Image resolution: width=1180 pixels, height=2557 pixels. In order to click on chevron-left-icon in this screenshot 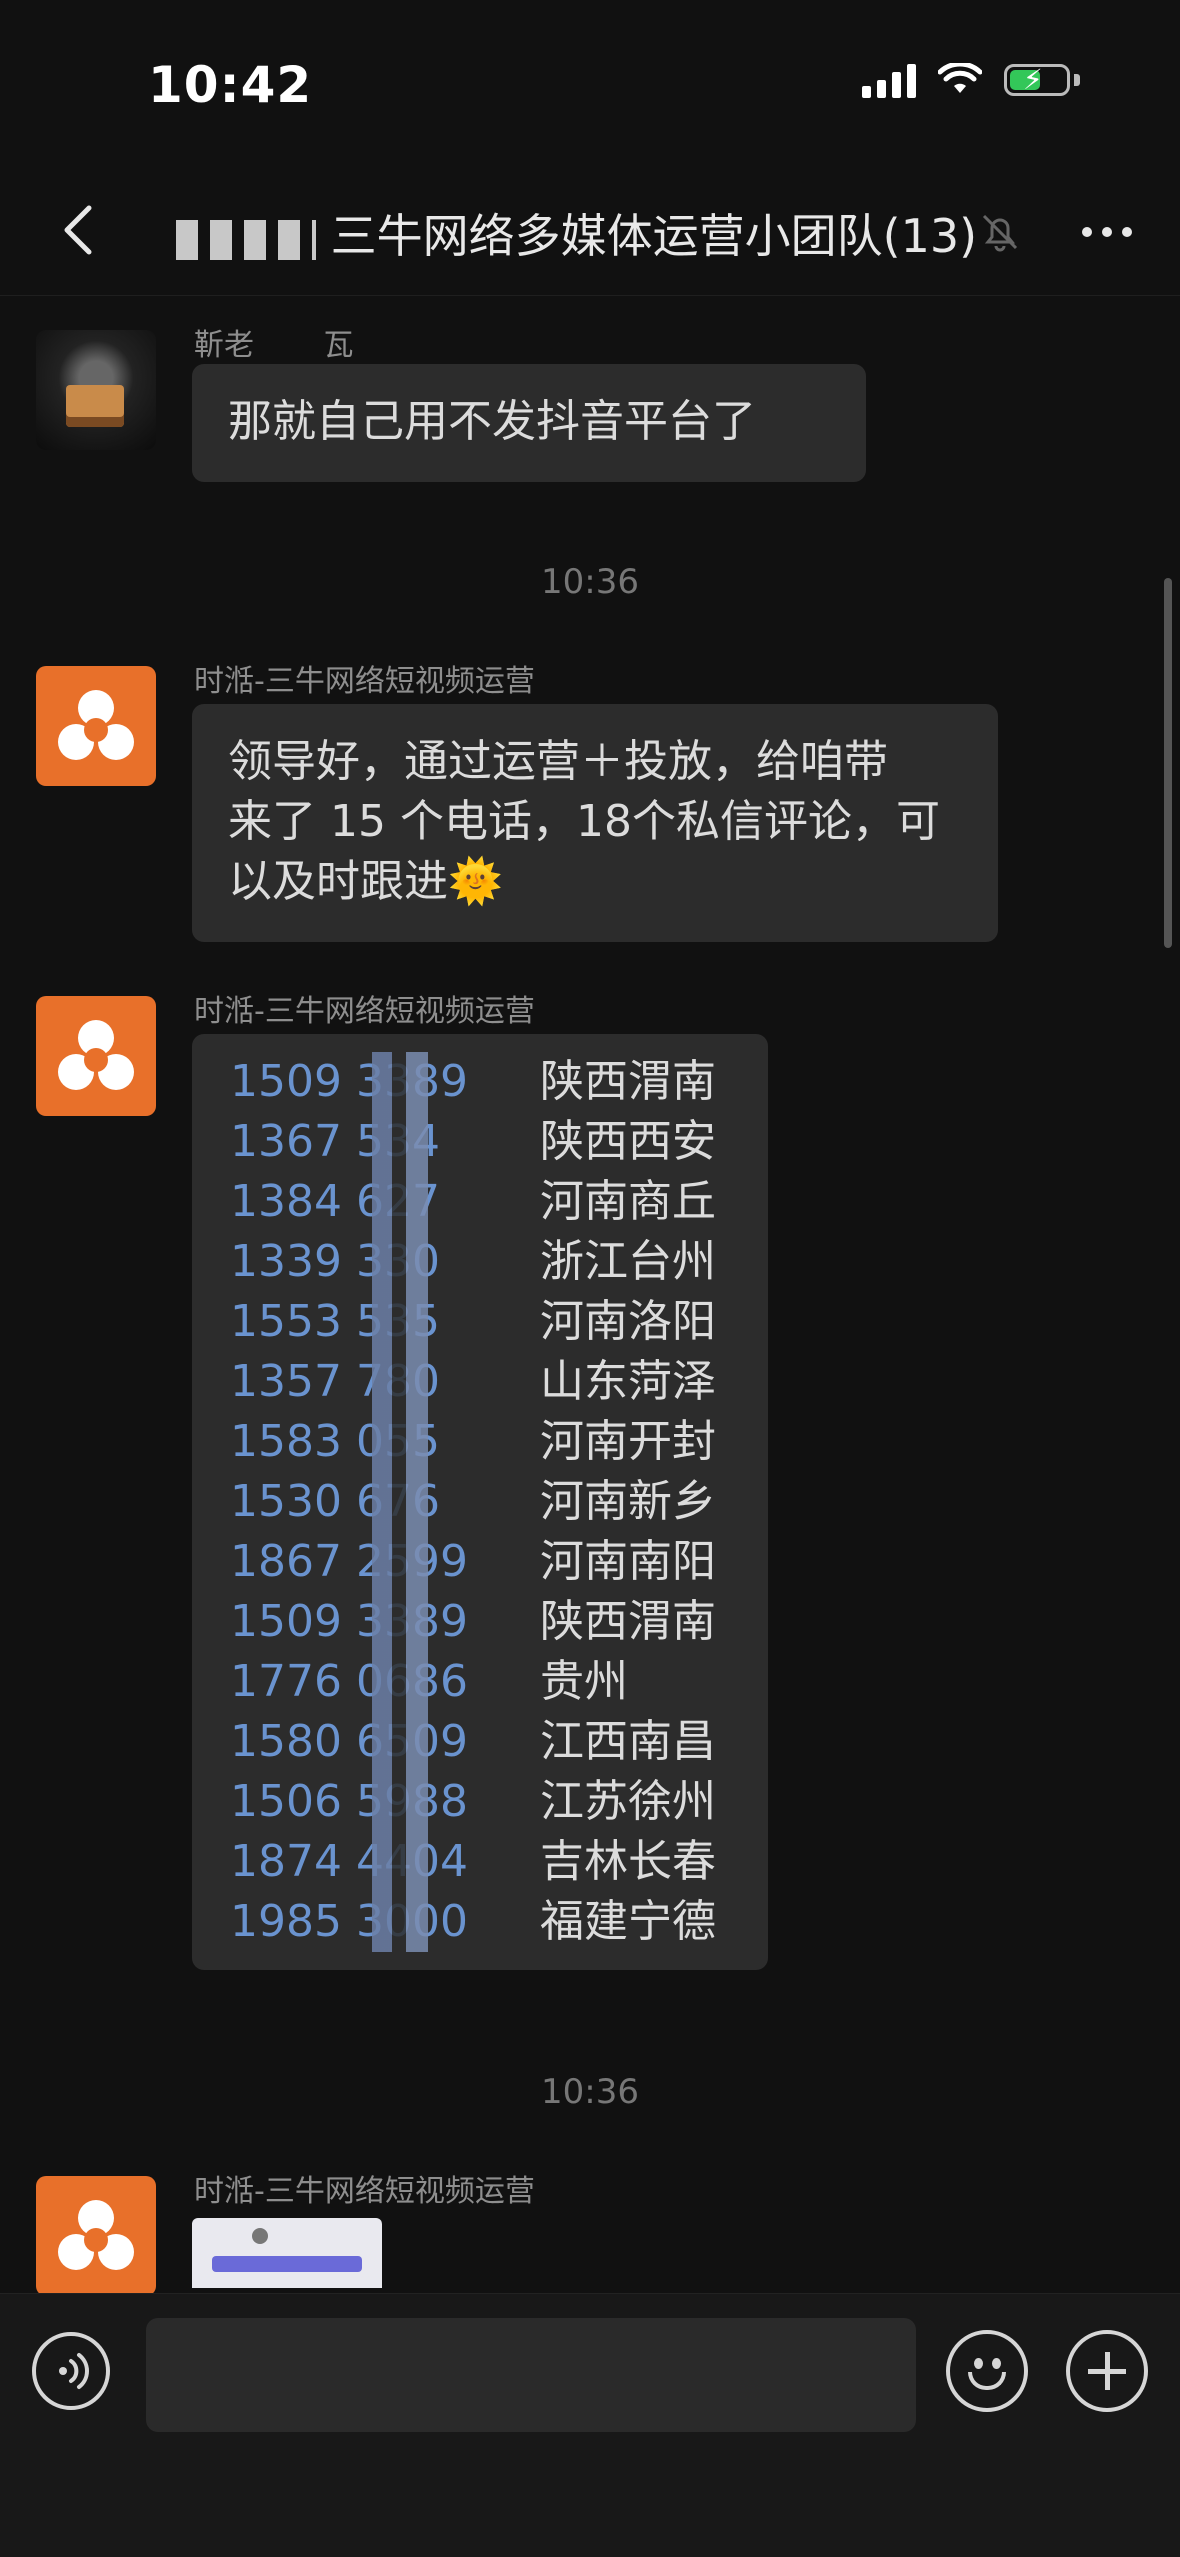, I will do `click(78, 230)`.